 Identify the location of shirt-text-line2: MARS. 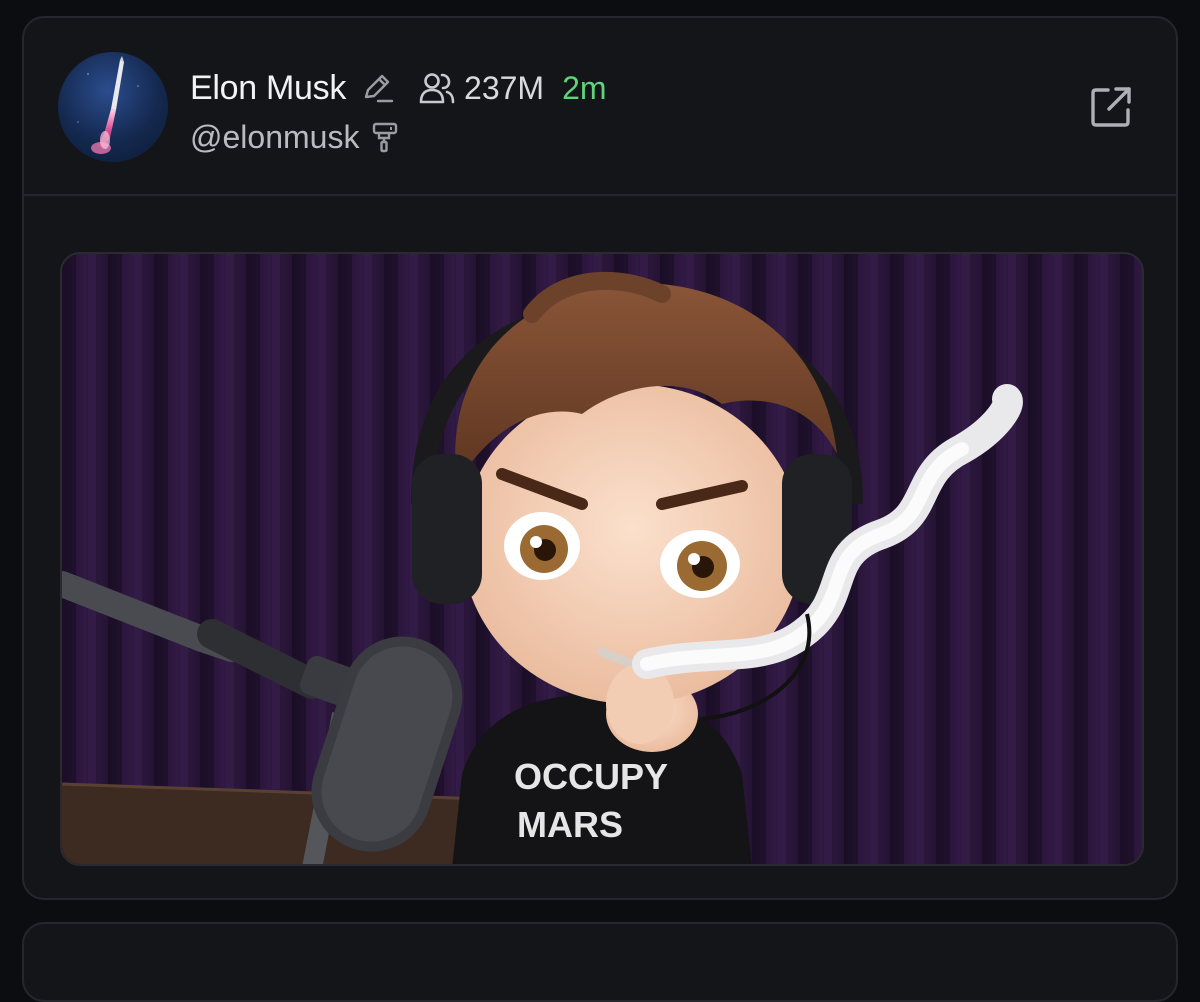
(570, 824).